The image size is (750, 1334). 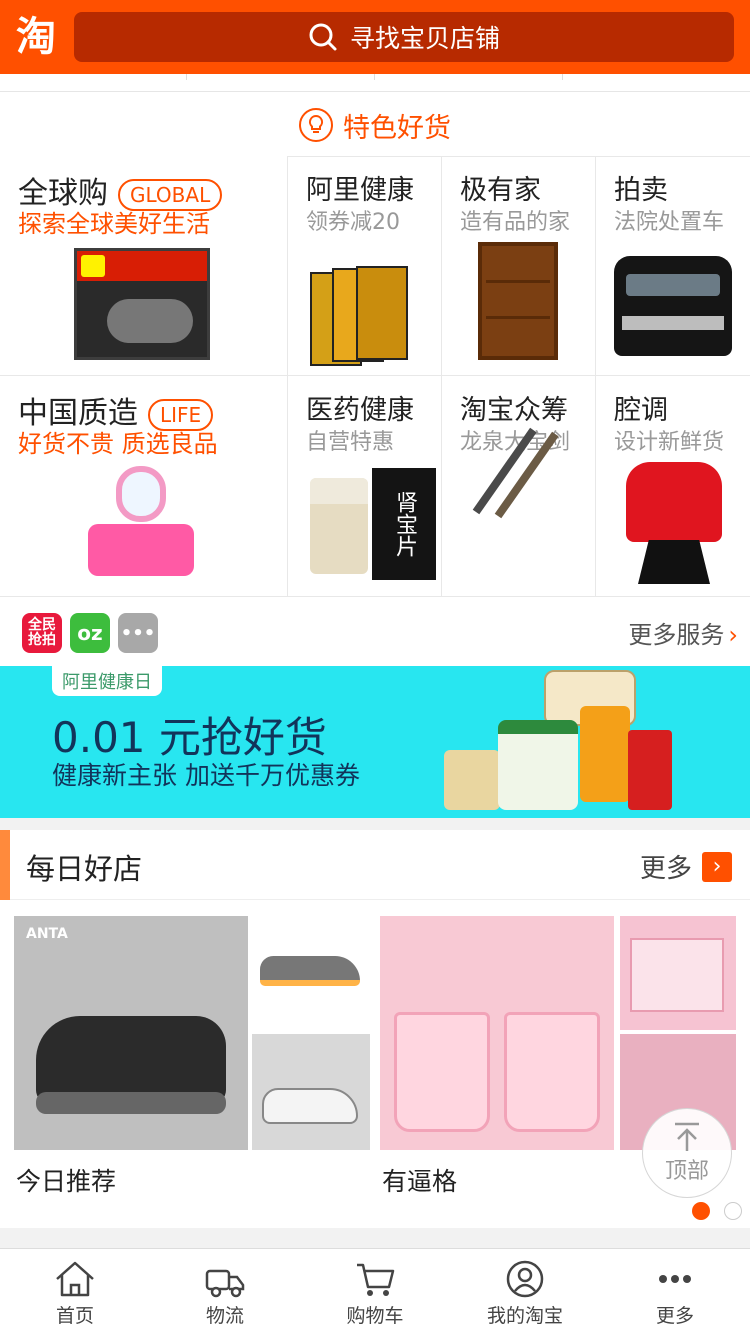 I want to click on pink-cups-image, so click(x=497, y=1033).